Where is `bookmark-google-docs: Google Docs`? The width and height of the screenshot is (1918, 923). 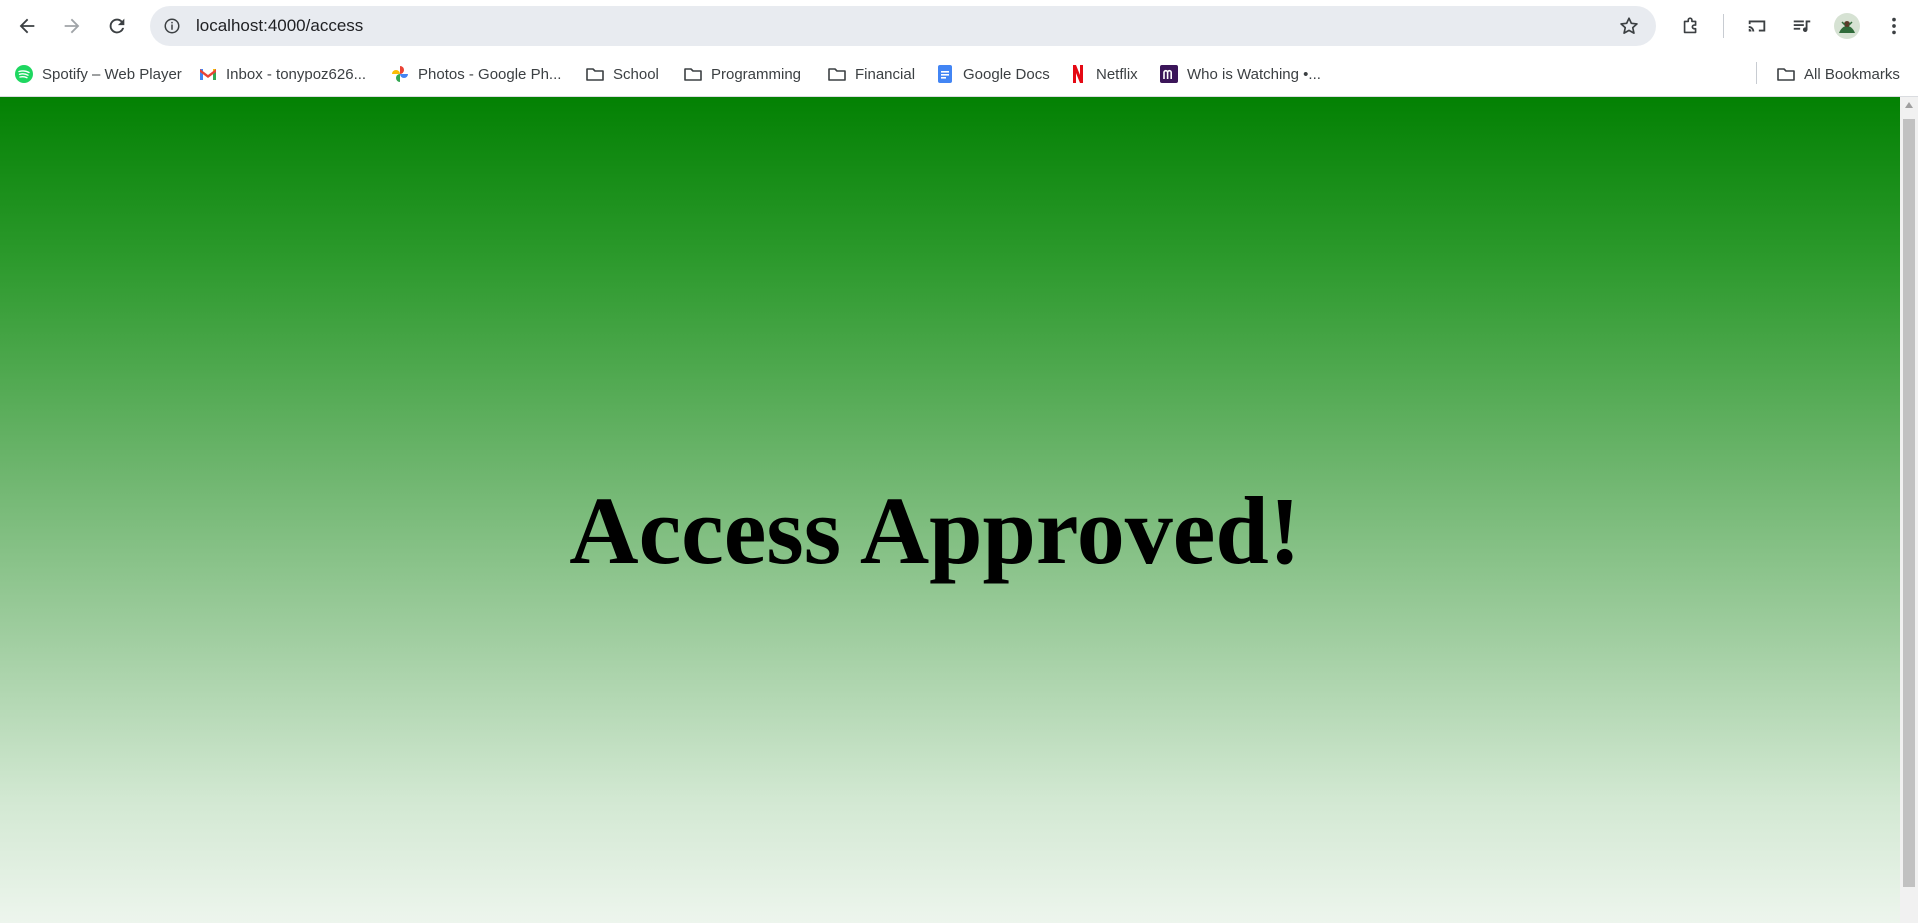
bookmark-google-docs: Google Docs is located at coordinates (992, 74).